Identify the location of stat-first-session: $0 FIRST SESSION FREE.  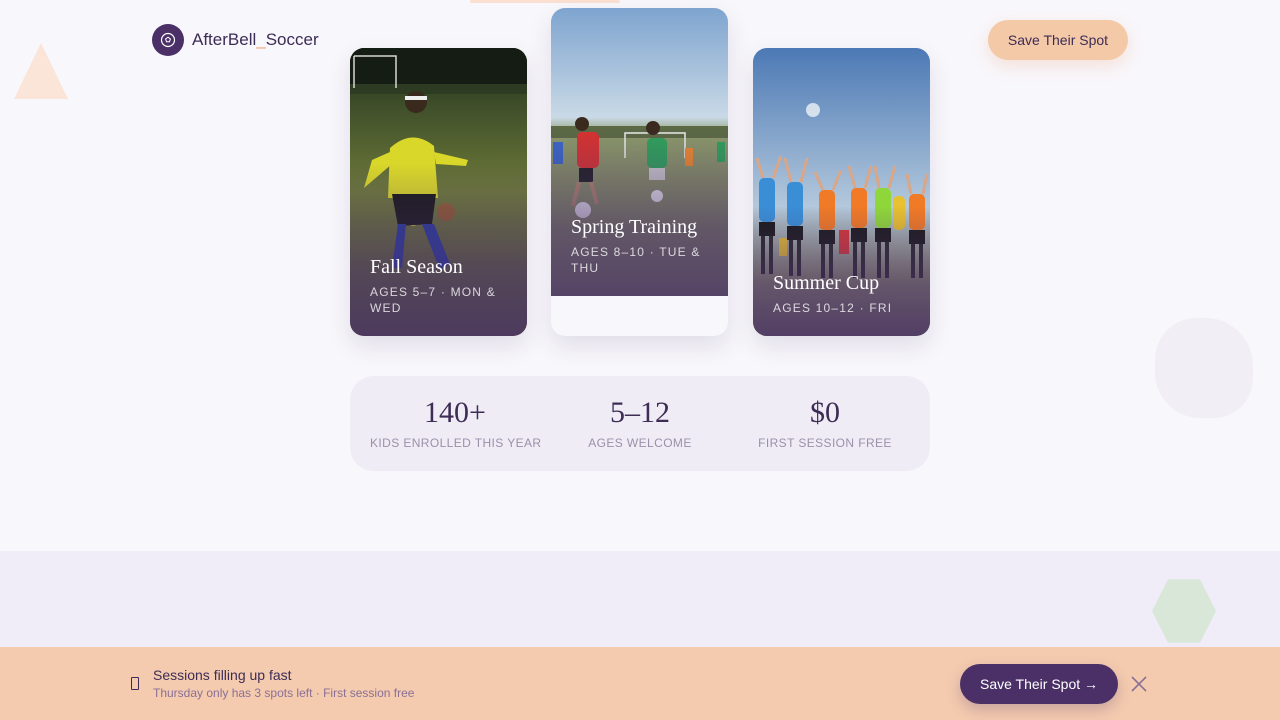
(825, 423).